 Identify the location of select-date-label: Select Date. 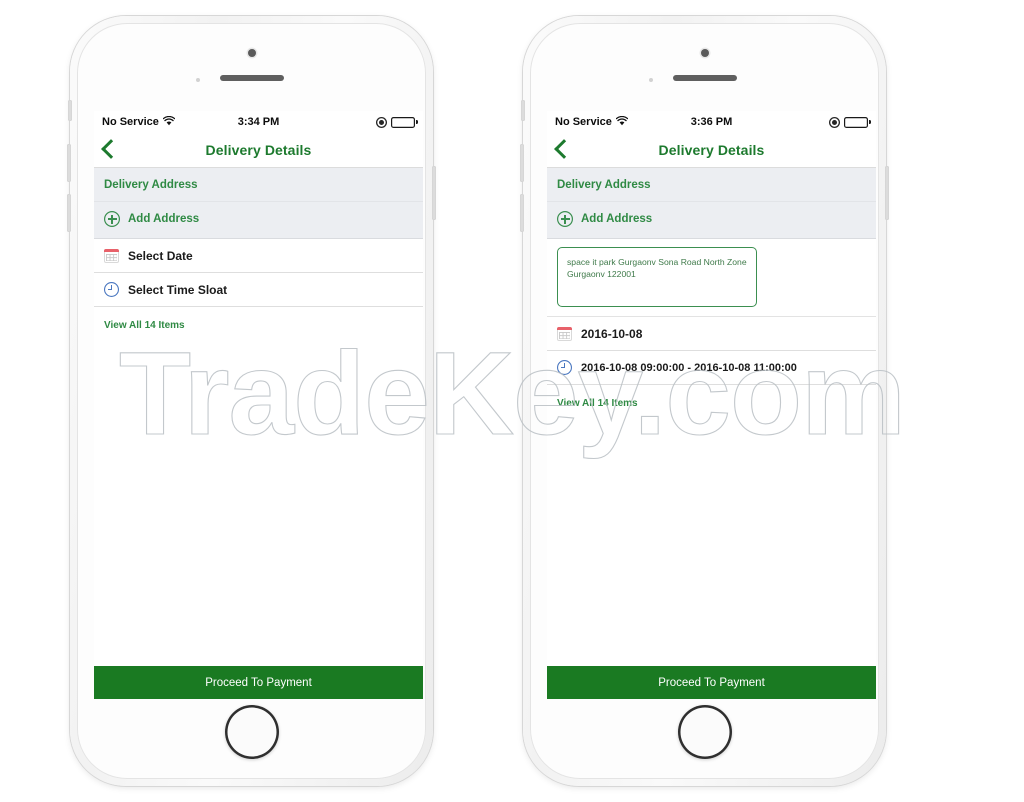
(160, 255).